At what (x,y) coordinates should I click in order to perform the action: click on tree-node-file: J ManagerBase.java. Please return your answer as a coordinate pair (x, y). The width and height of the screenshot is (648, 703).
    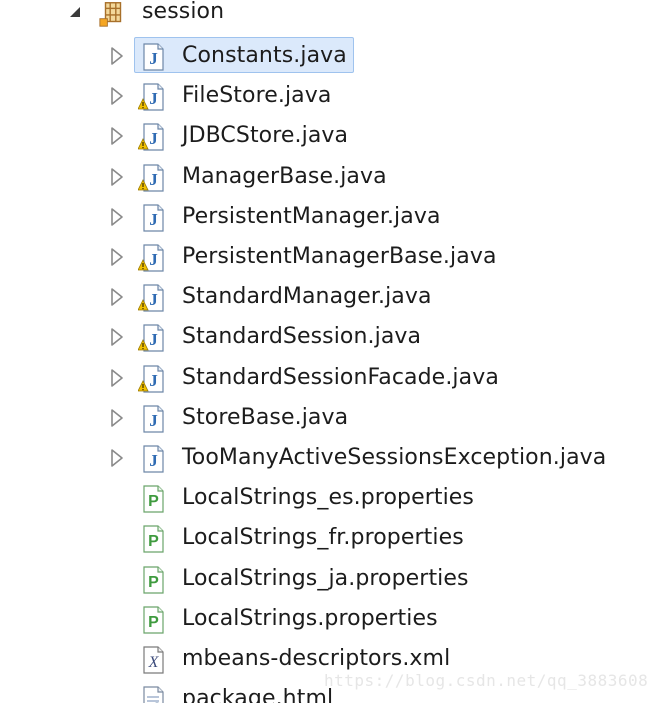
    Looking at the image, I should click on (324, 177).